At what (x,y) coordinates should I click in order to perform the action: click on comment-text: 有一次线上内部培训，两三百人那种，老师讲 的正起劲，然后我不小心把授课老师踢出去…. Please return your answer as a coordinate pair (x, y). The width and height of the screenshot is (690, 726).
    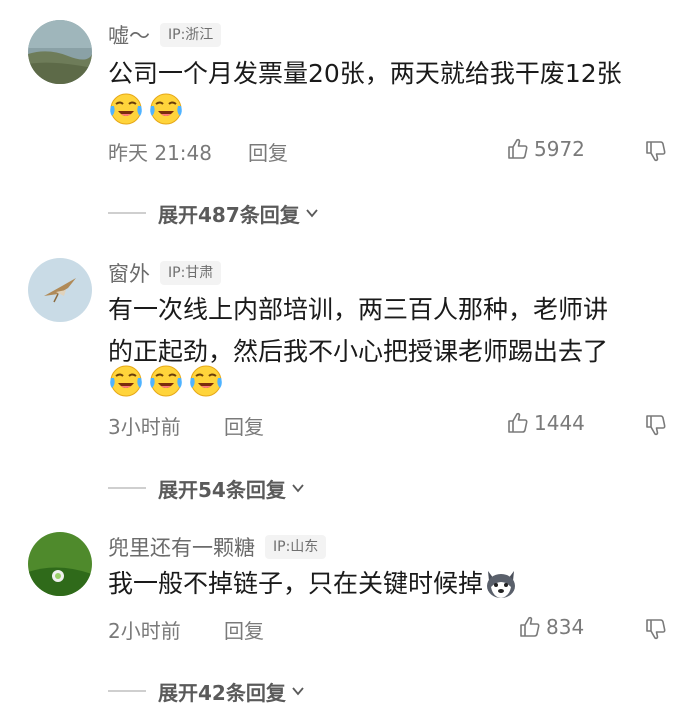
    Looking at the image, I should click on (388, 331).